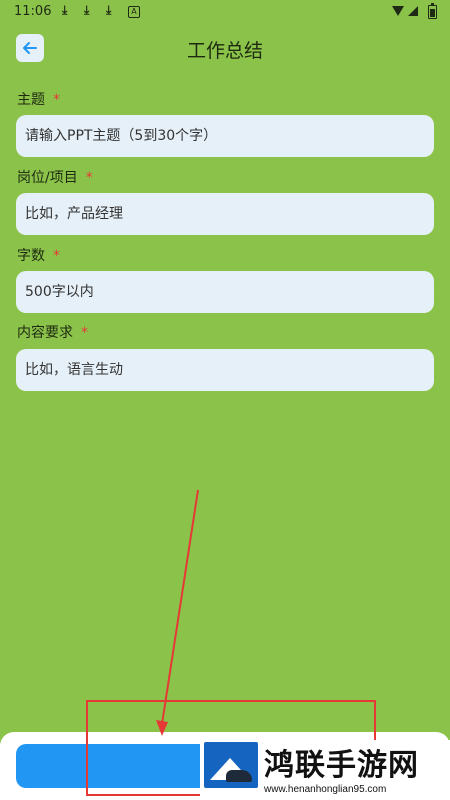 The height and width of the screenshot is (800, 450). What do you see at coordinates (325, 789) in the screenshot?
I see `watermark-url: www.henanhonglian95.com` at bounding box center [325, 789].